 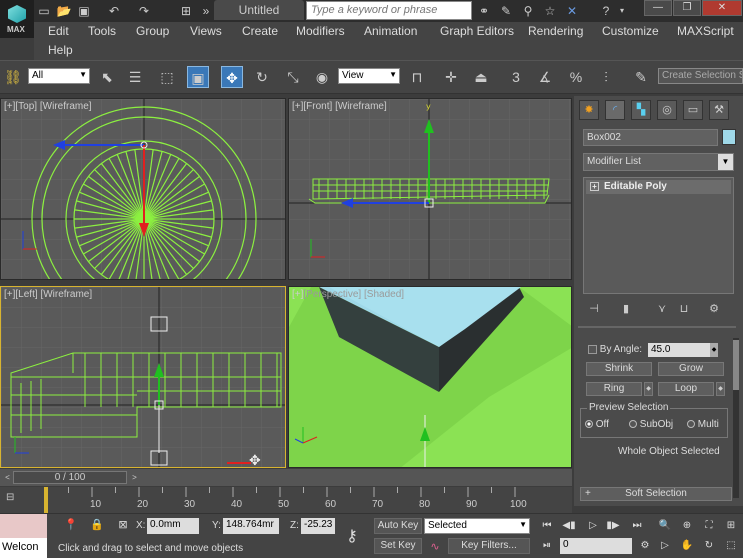 What do you see at coordinates (262, 77) in the screenshot?
I see `rotate-tool-icon: ↻` at bounding box center [262, 77].